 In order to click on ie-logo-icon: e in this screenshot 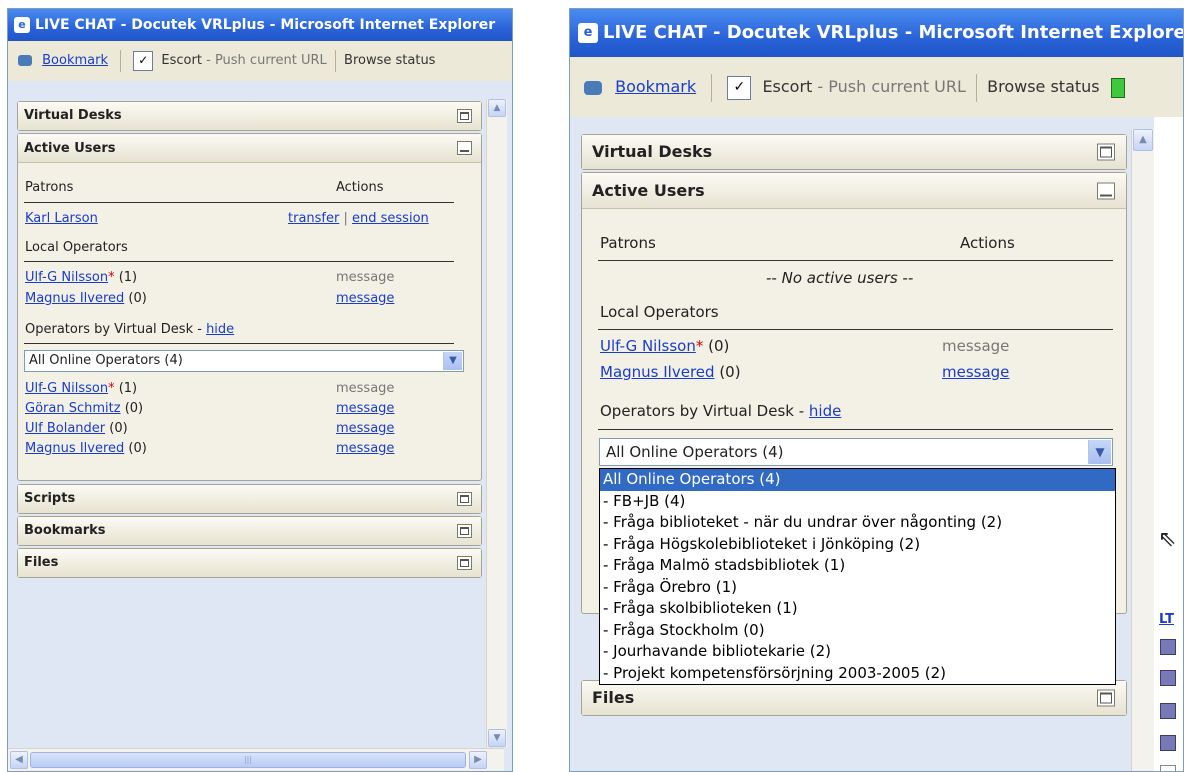, I will do `click(22, 25)`.